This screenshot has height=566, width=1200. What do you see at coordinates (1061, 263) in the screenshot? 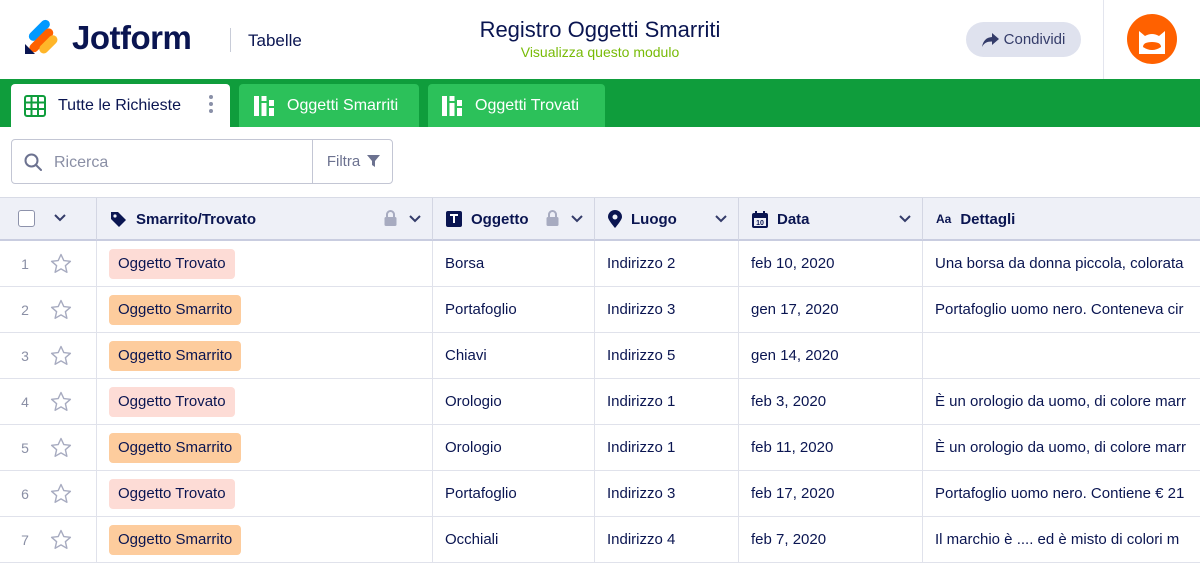
I see `details-cell: Una borsa da donna piccola, colorata` at bounding box center [1061, 263].